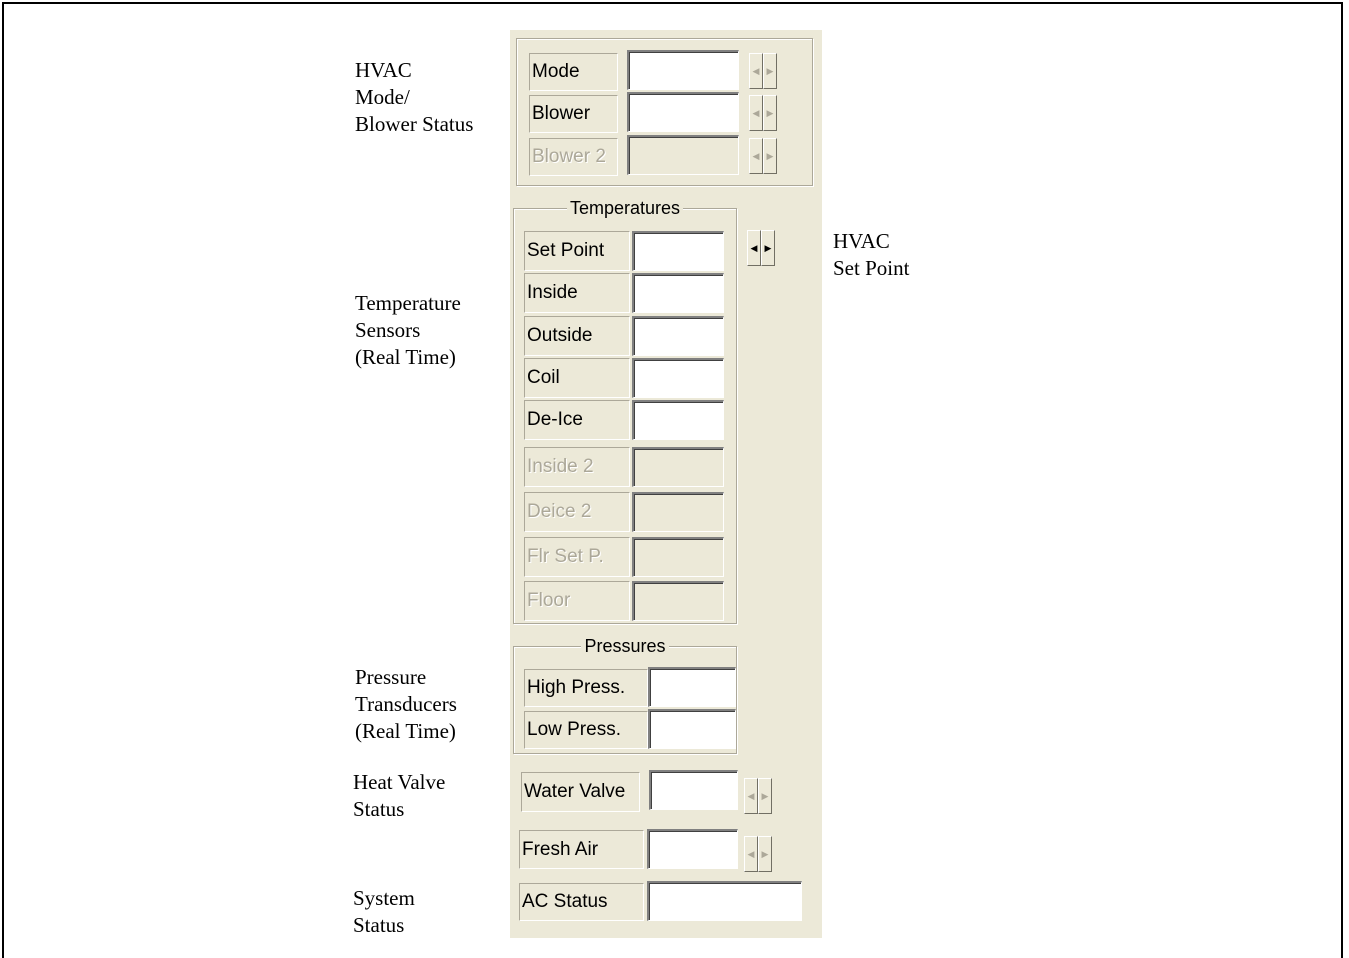 The image size is (1349, 958). What do you see at coordinates (765, 854) in the screenshot?
I see `fresh-air-right-arrow-icon: ▶` at bounding box center [765, 854].